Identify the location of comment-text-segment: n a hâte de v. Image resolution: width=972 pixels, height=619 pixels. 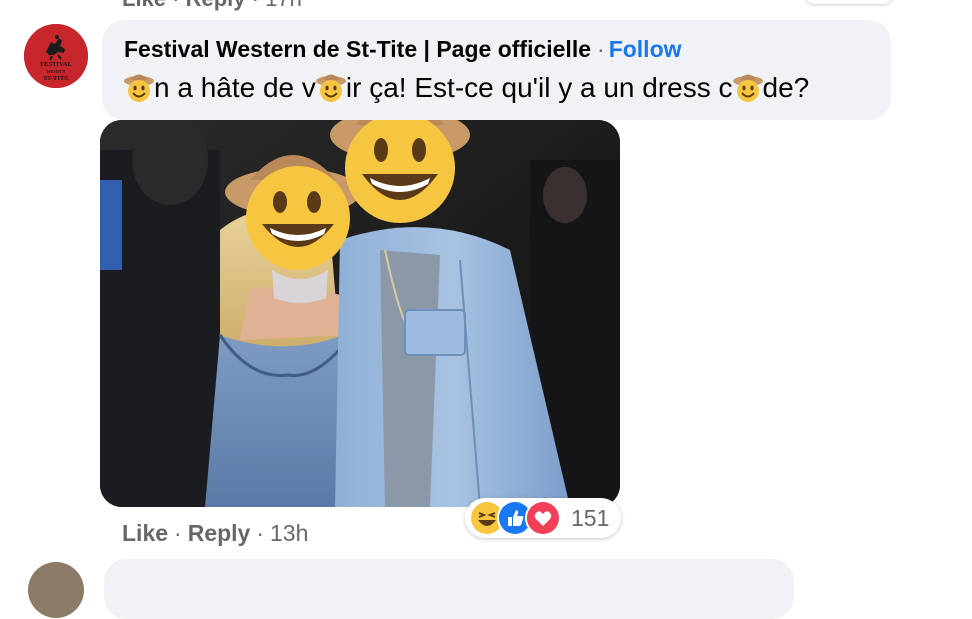
(235, 87).